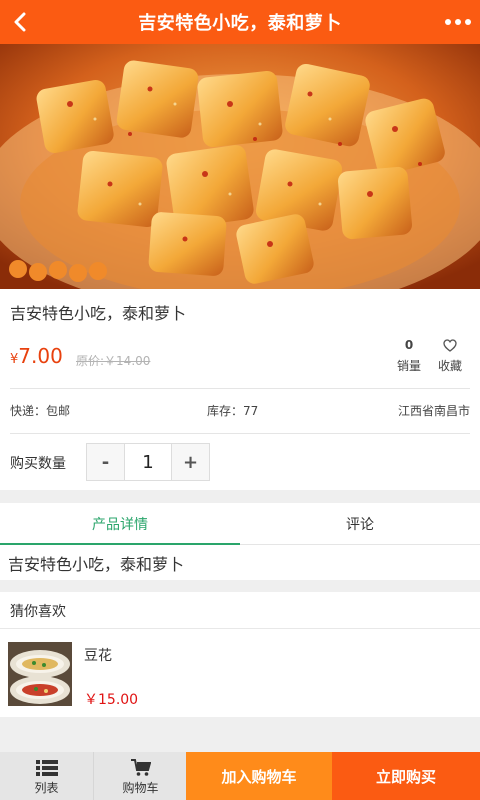 This screenshot has height=800, width=480. What do you see at coordinates (46, 768) in the screenshot?
I see `list-icon` at bounding box center [46, 768].